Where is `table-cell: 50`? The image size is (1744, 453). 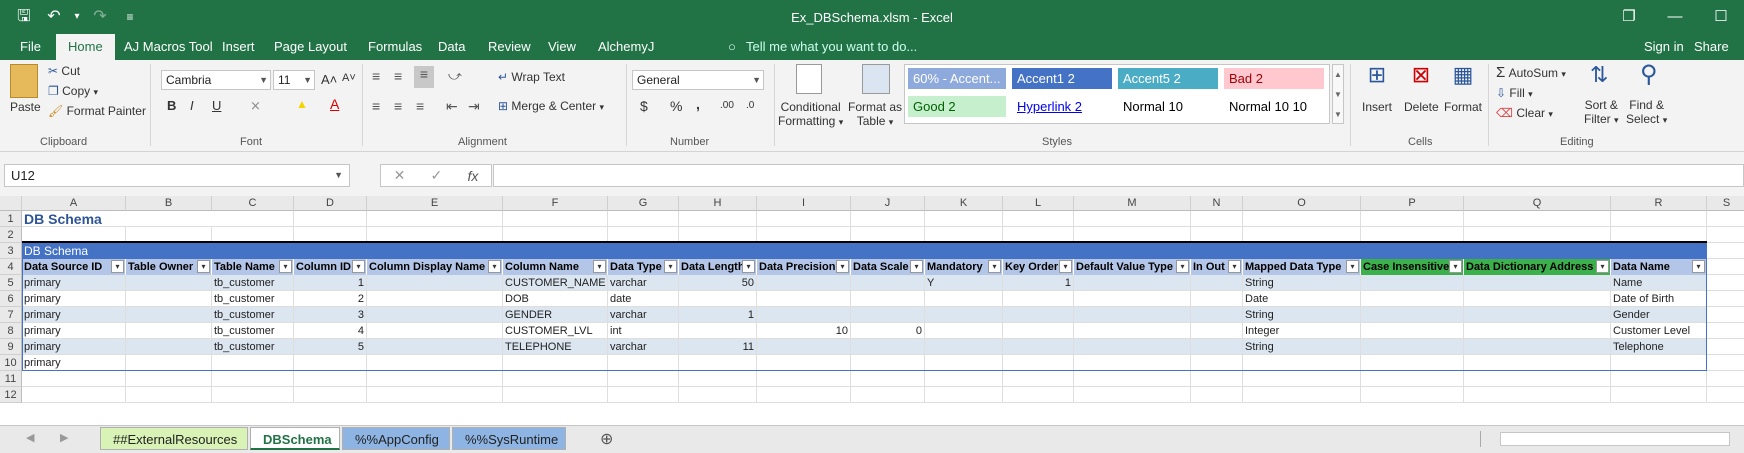
table-cell: 50 is located at coordinates (718, 283).